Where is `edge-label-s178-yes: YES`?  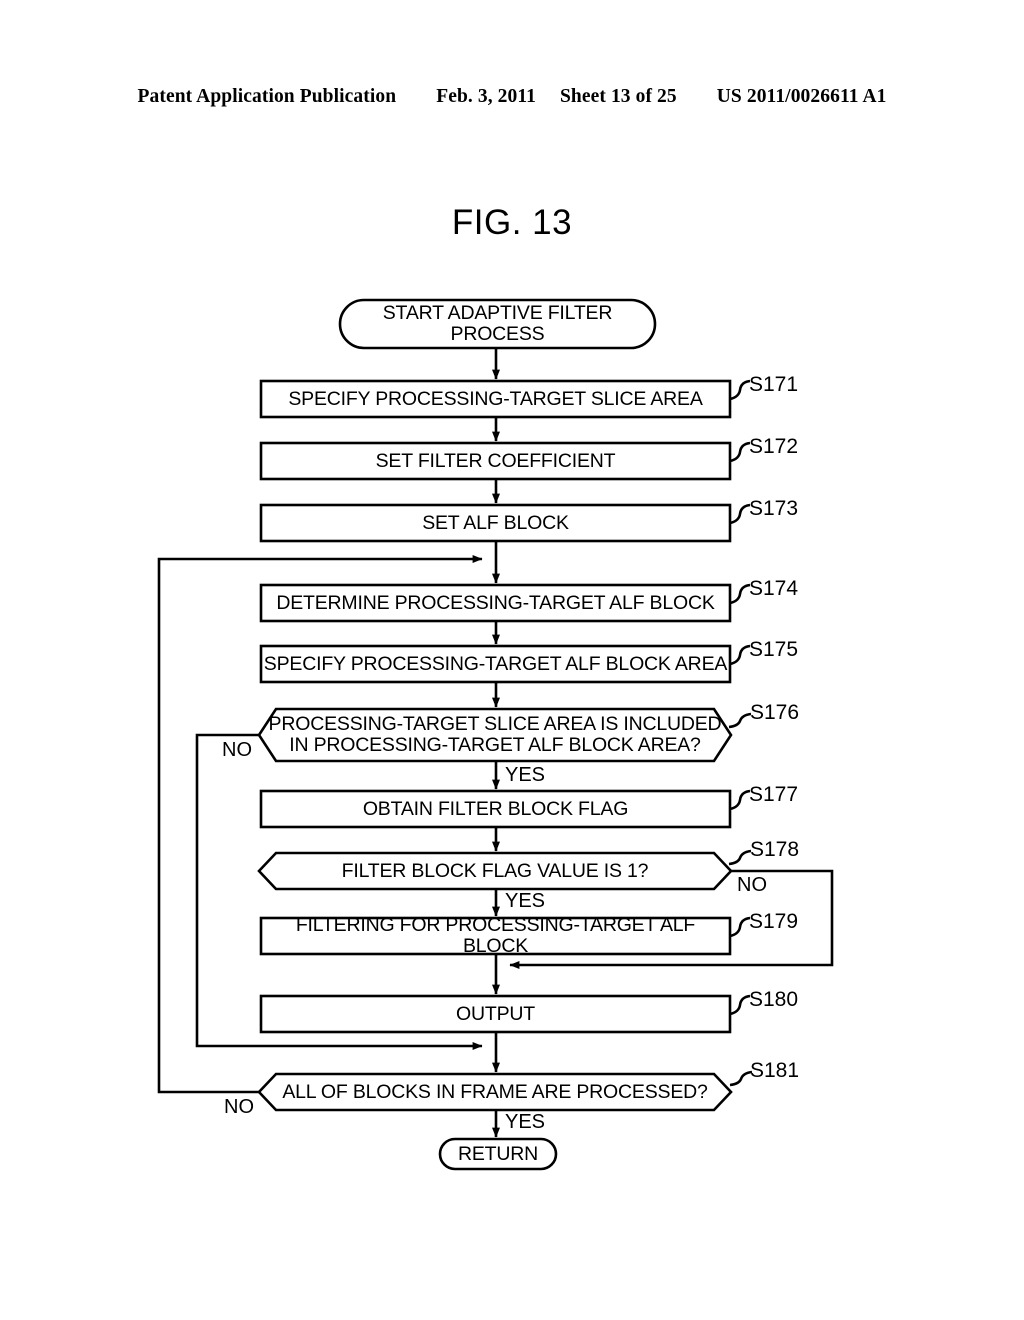 edge-label-s178-yes: YES is located at coordinates (525, 901).